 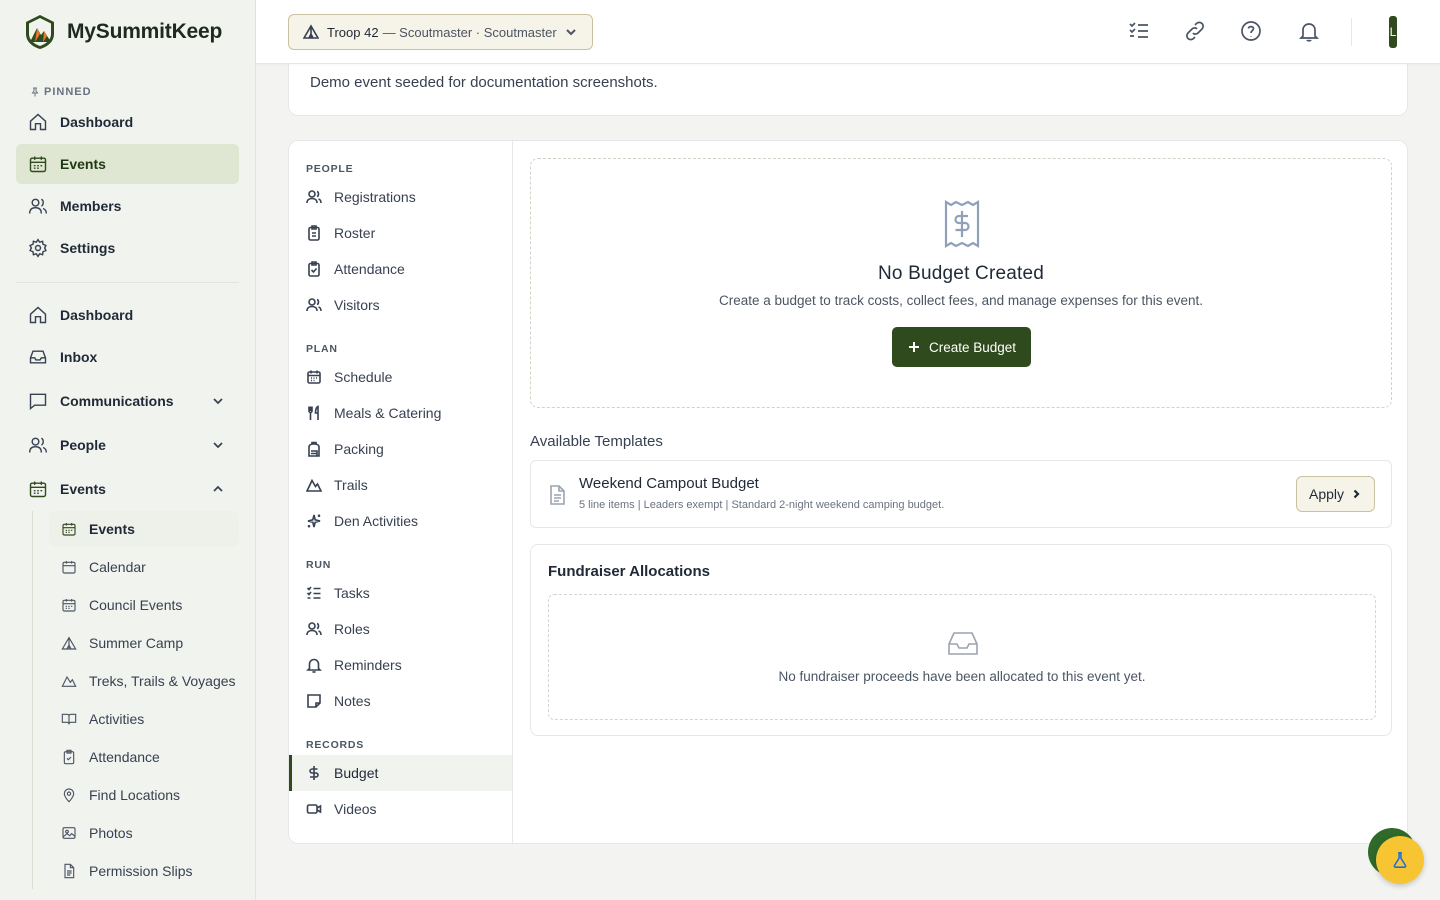 What do you see at coordinates (1335, 494) in the screenshot?
I see `apply-template-button: Apply` at bounding box center [1335, 494].